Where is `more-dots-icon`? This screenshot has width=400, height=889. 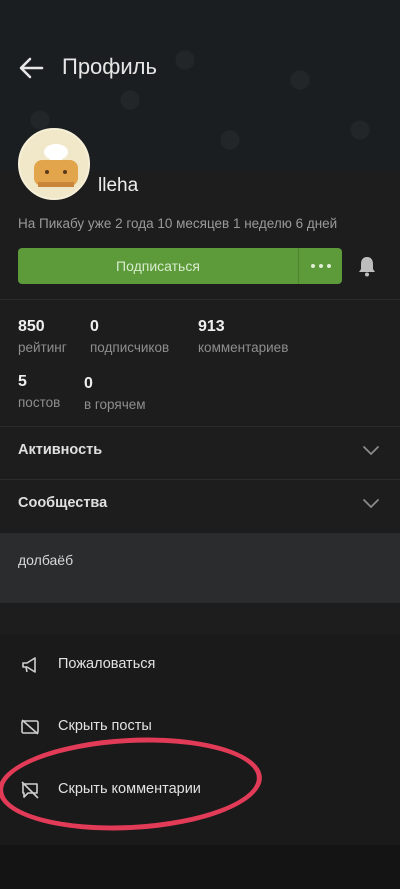 more-dots-icon is located at coordinates (321, 266).